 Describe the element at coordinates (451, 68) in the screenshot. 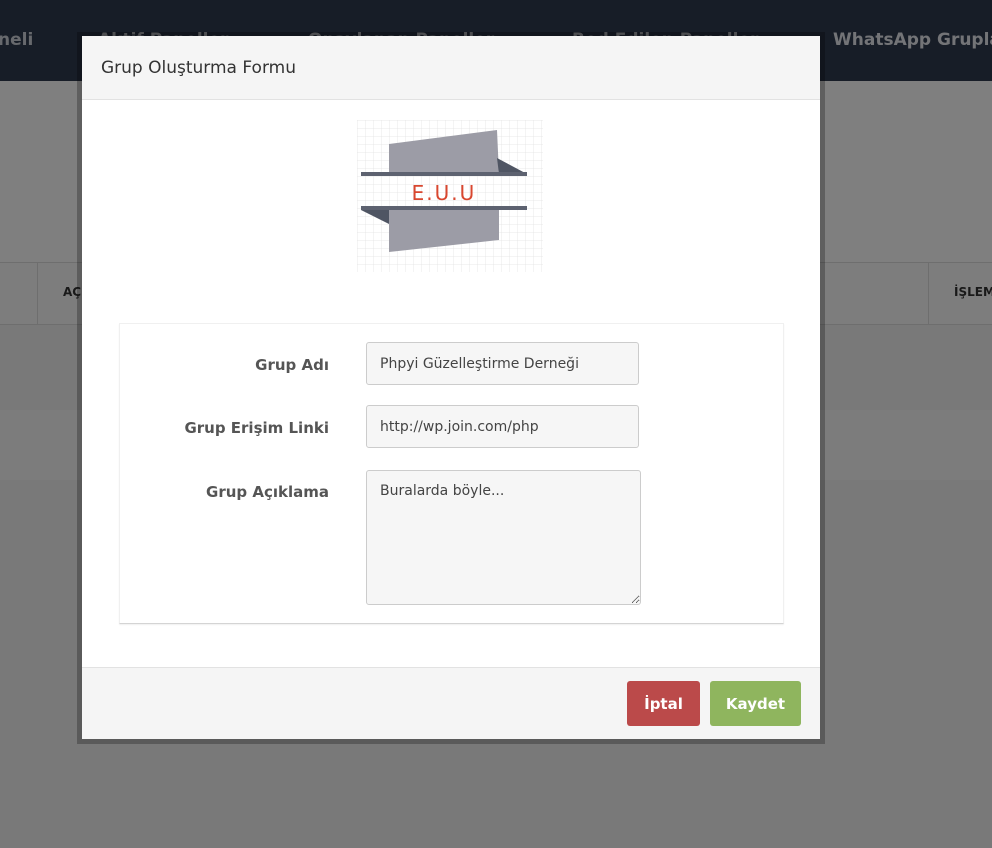

I see `modal-header: Grup Oluşturma Formu` at that location.